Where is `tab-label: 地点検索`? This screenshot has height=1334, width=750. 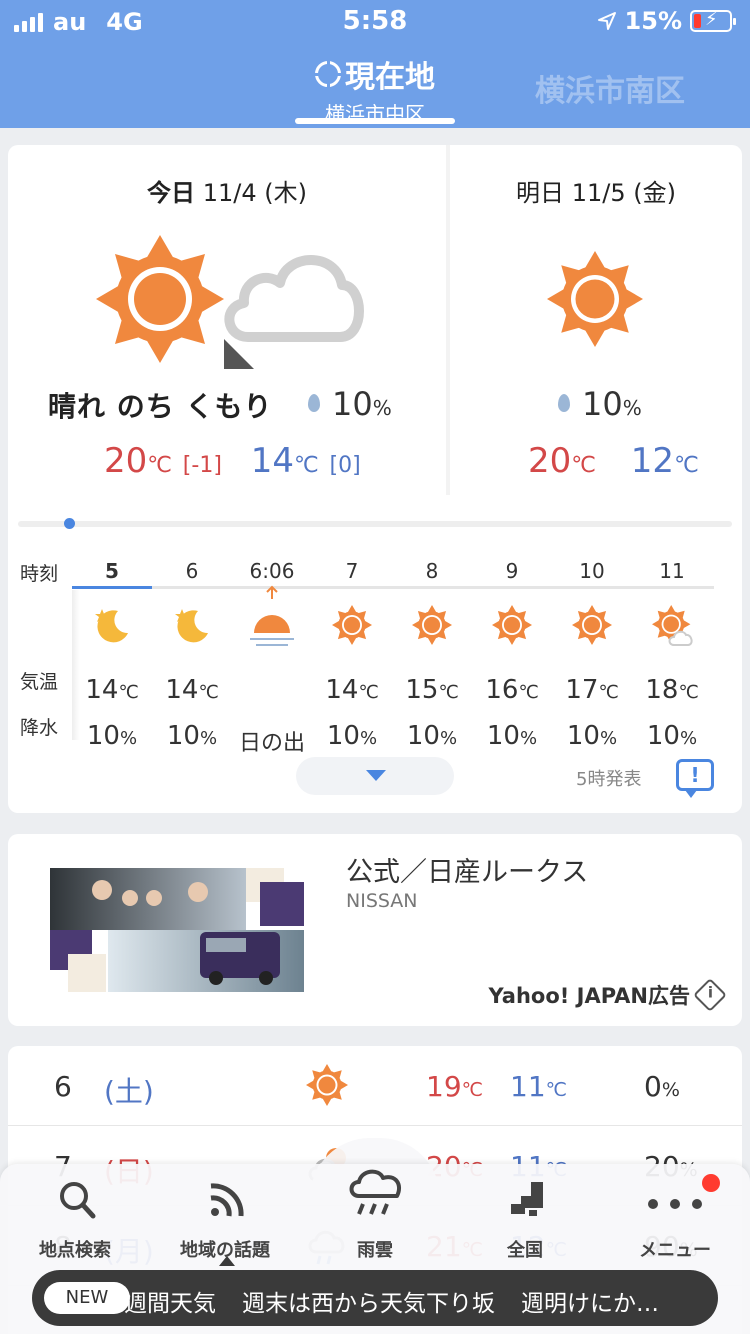
tab-label: 地点検索 is located at coordinates (75, 1250).